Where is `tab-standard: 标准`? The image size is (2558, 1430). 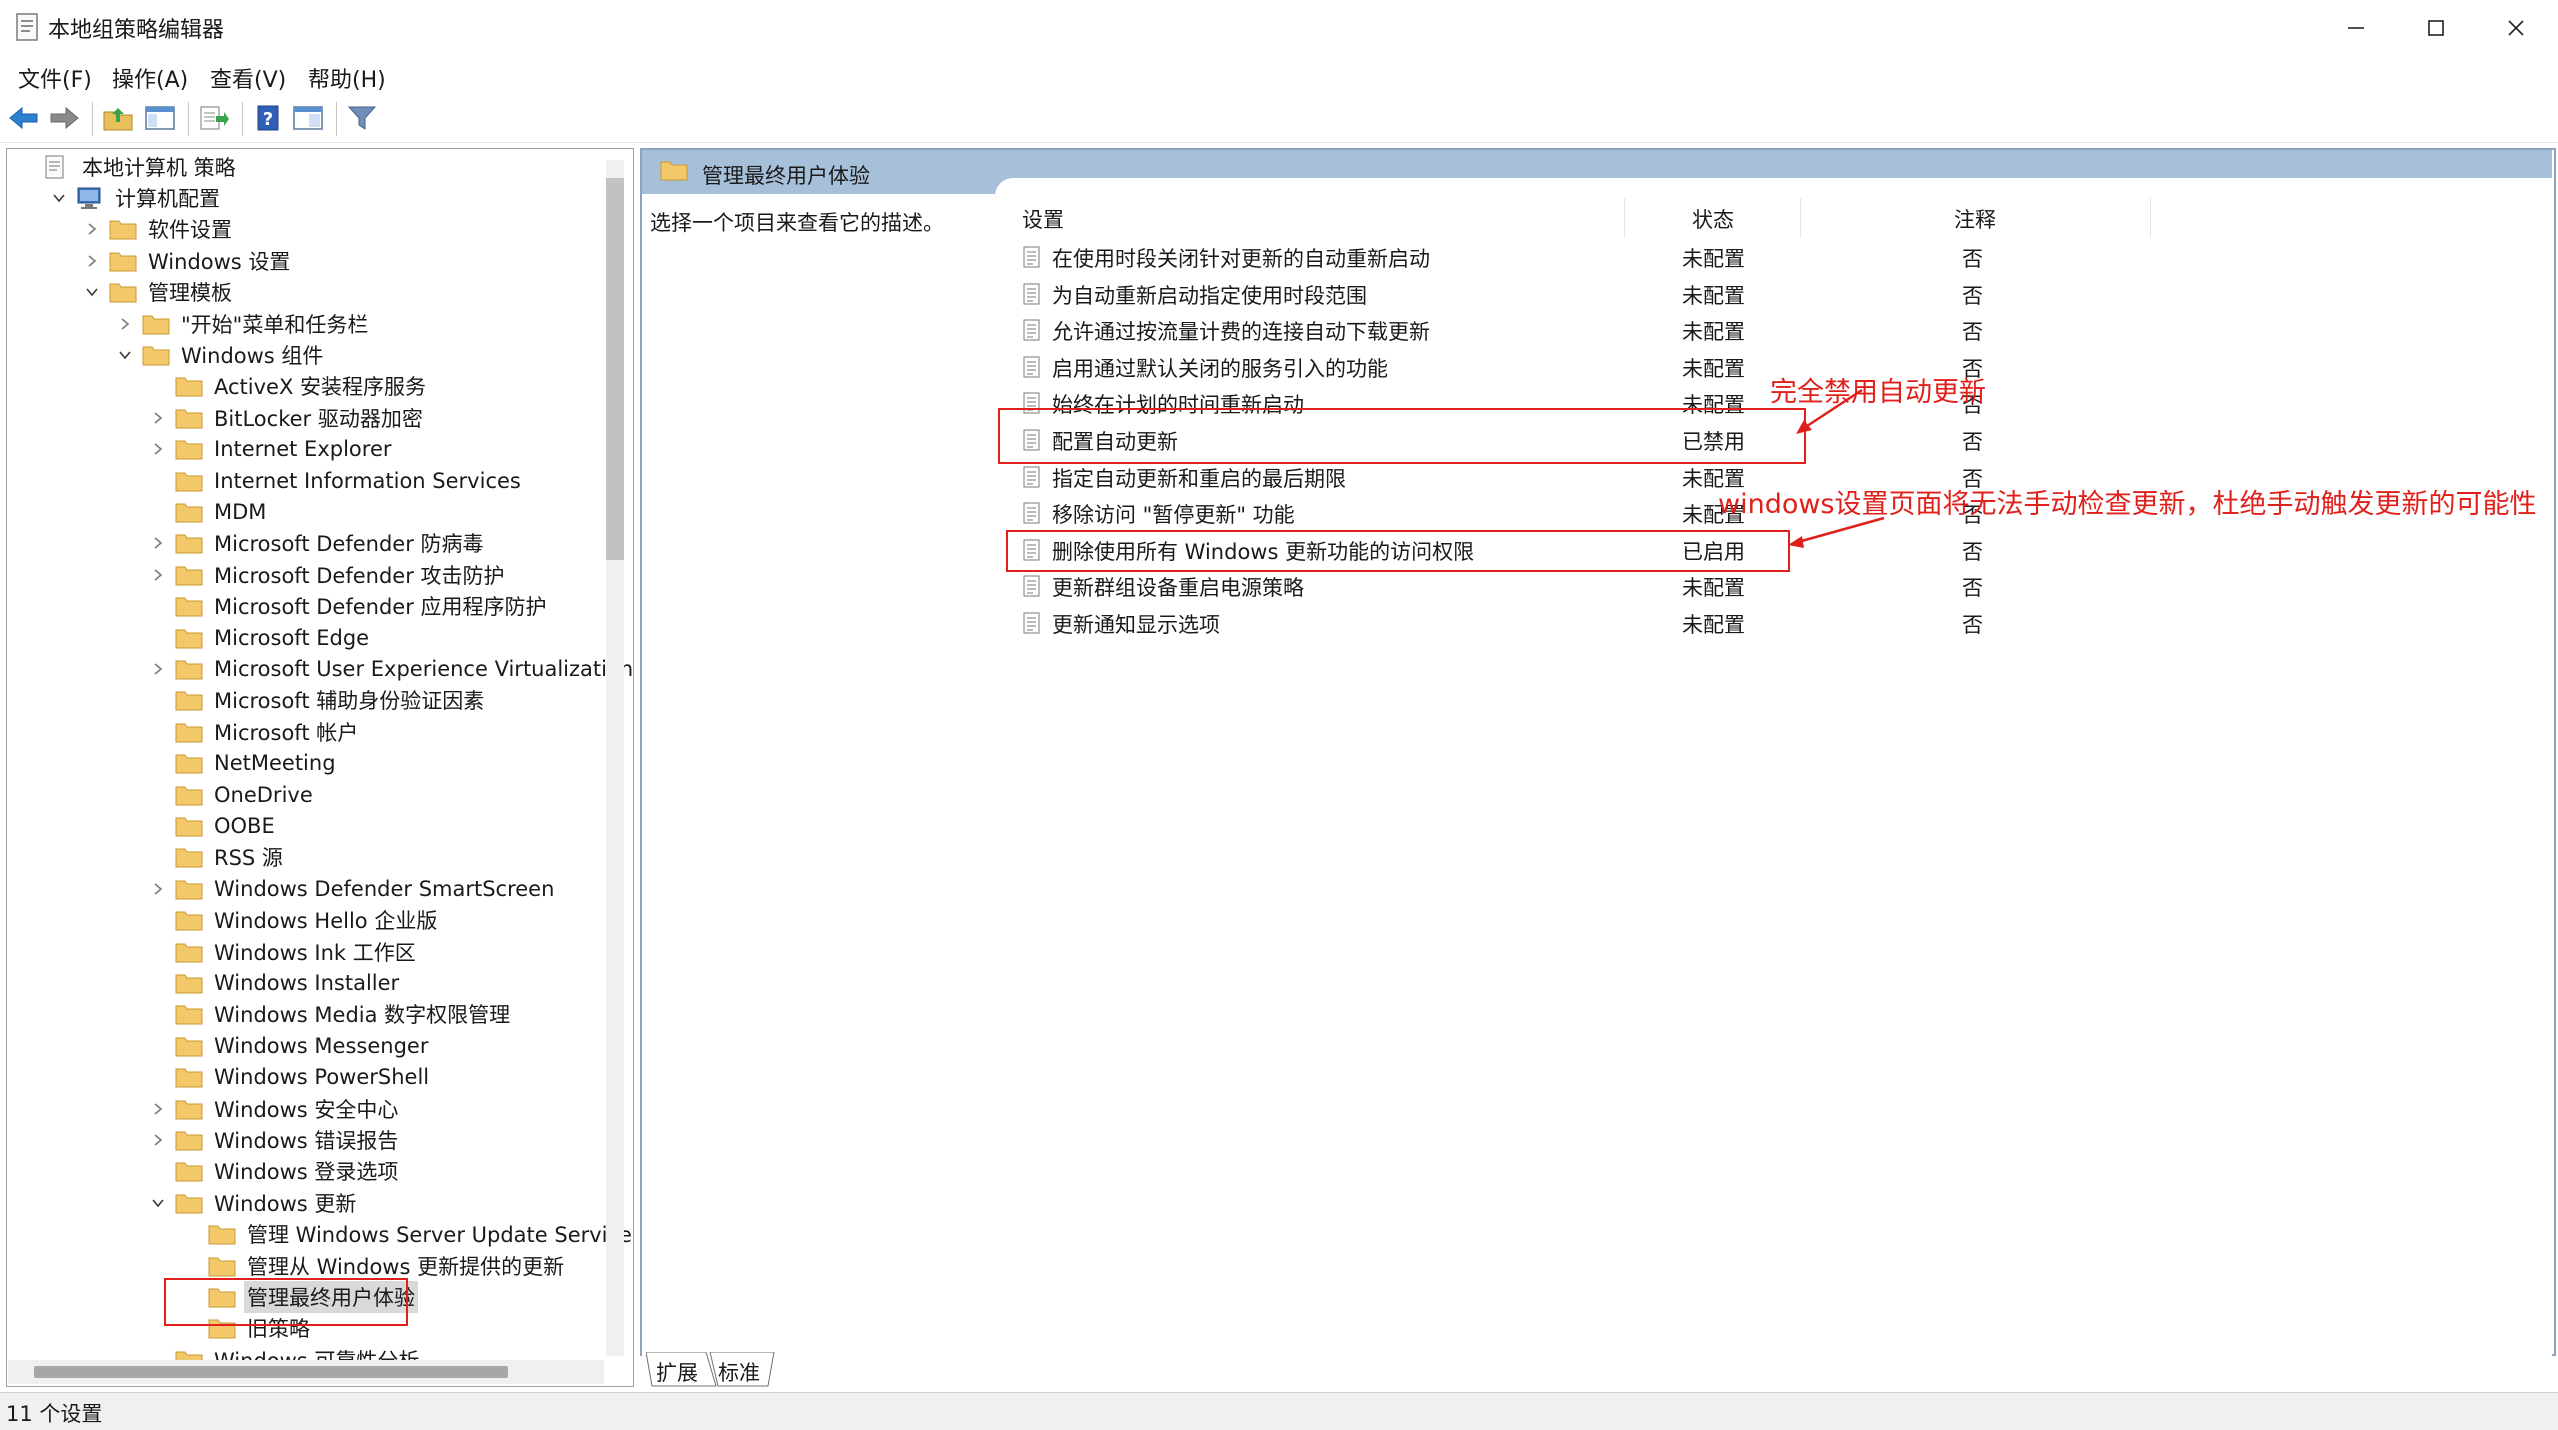
tab-standard: 标准 is located at coordinates (739, 1372).